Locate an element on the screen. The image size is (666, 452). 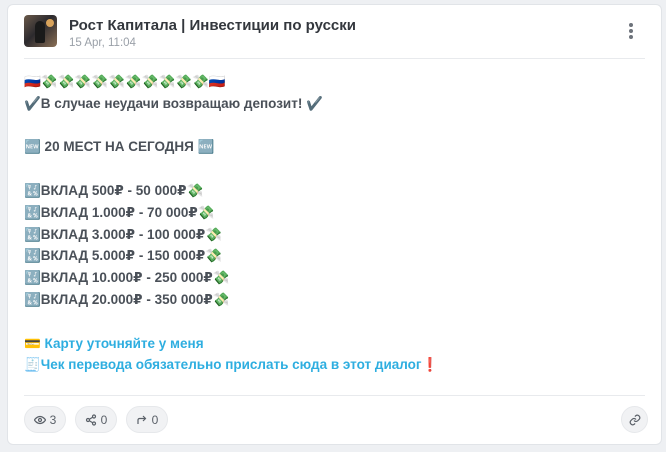
post-date: 15 Apr, 11:04 is located at coordinates (102, 43).